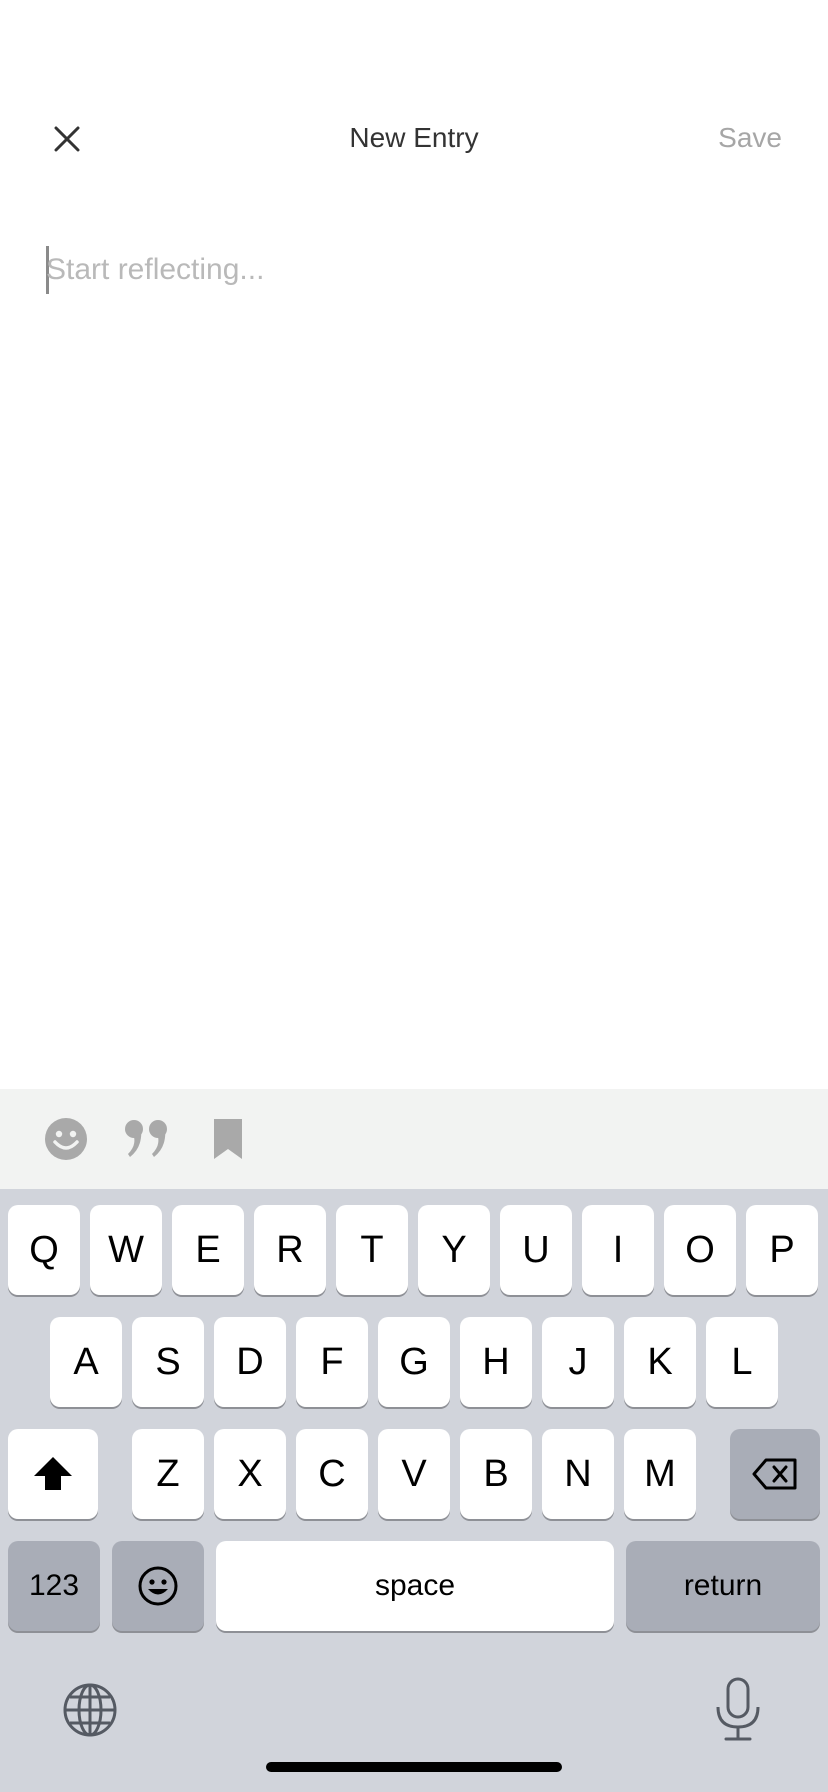 This screenshot has width=828, height=1792. What do you see at coordinates (414, 1474) in the screenshot?
I see `key-v: V` at bounding box center [414, 1474].